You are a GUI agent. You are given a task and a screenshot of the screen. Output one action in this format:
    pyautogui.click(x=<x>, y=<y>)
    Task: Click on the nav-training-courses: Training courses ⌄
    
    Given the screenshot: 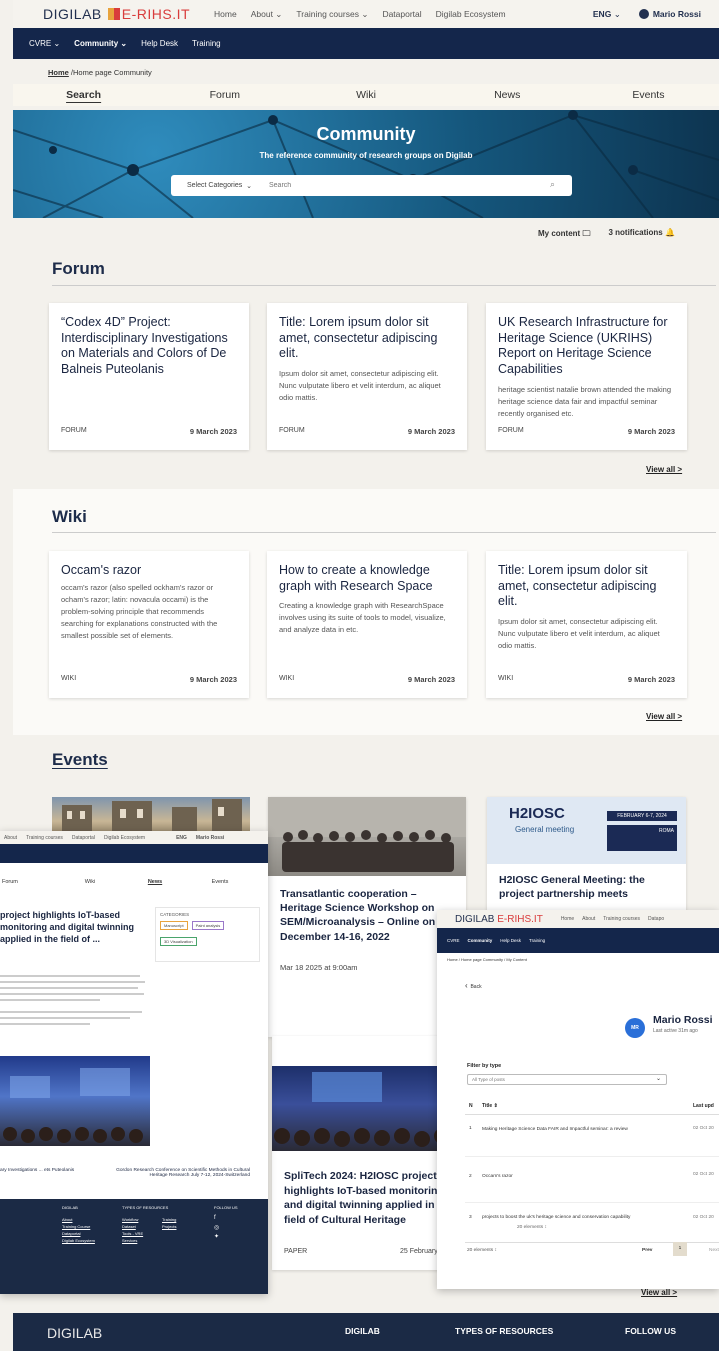 What is the action you would take?
    pyautogui.click(x=332, y=14)
    